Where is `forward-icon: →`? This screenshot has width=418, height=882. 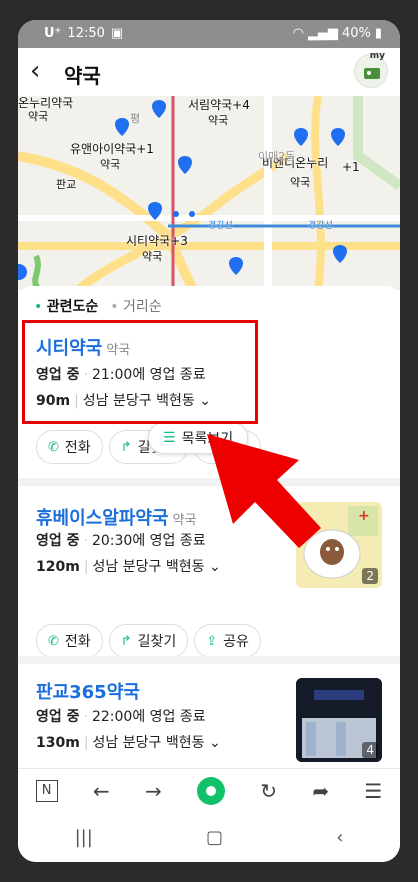 forward-icon: → is located at coordinates (153, 791).